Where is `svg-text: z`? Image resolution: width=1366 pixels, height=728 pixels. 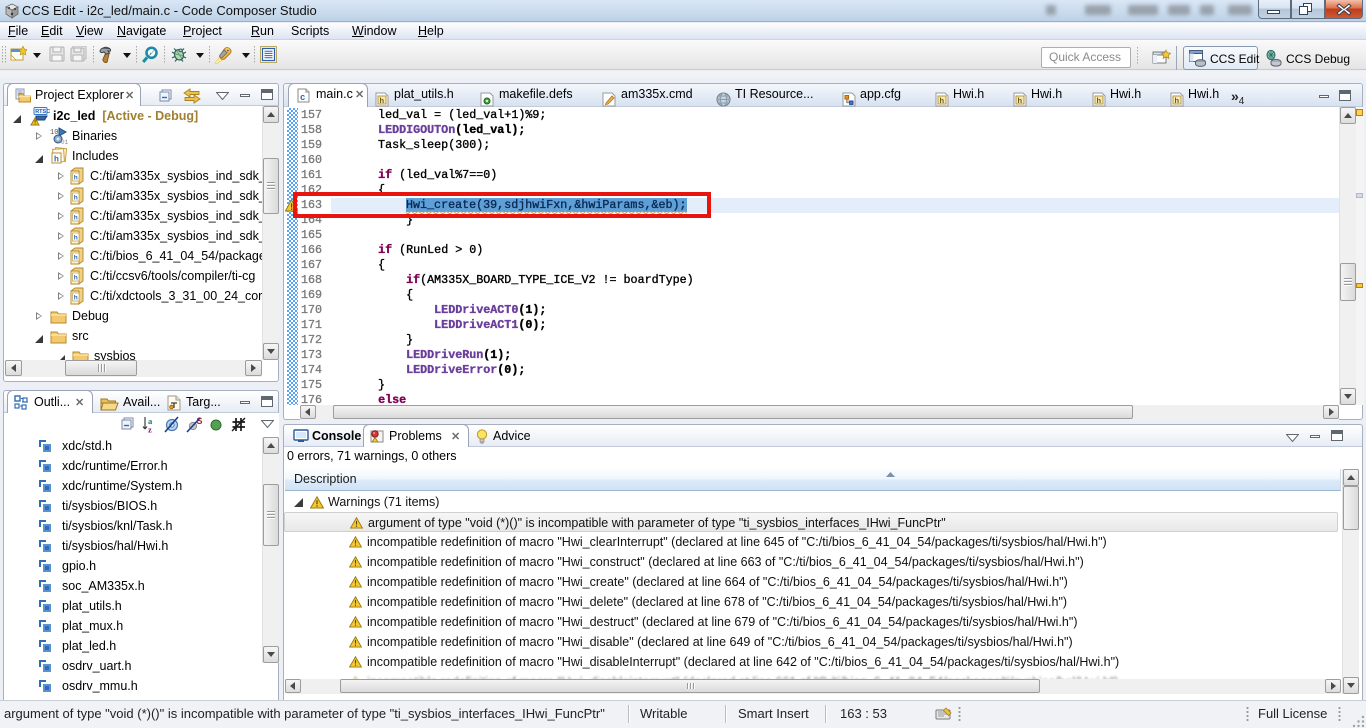
svg-text: z is located at coordinates (150, 429).